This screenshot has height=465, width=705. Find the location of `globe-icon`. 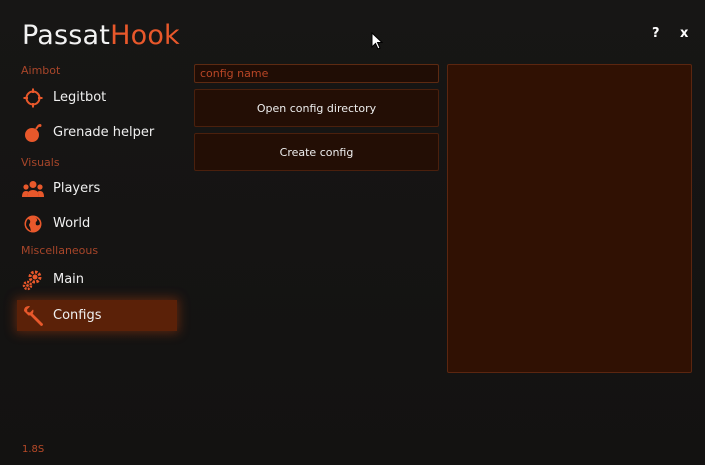

globe-icon is located at coordinates (33, 224).